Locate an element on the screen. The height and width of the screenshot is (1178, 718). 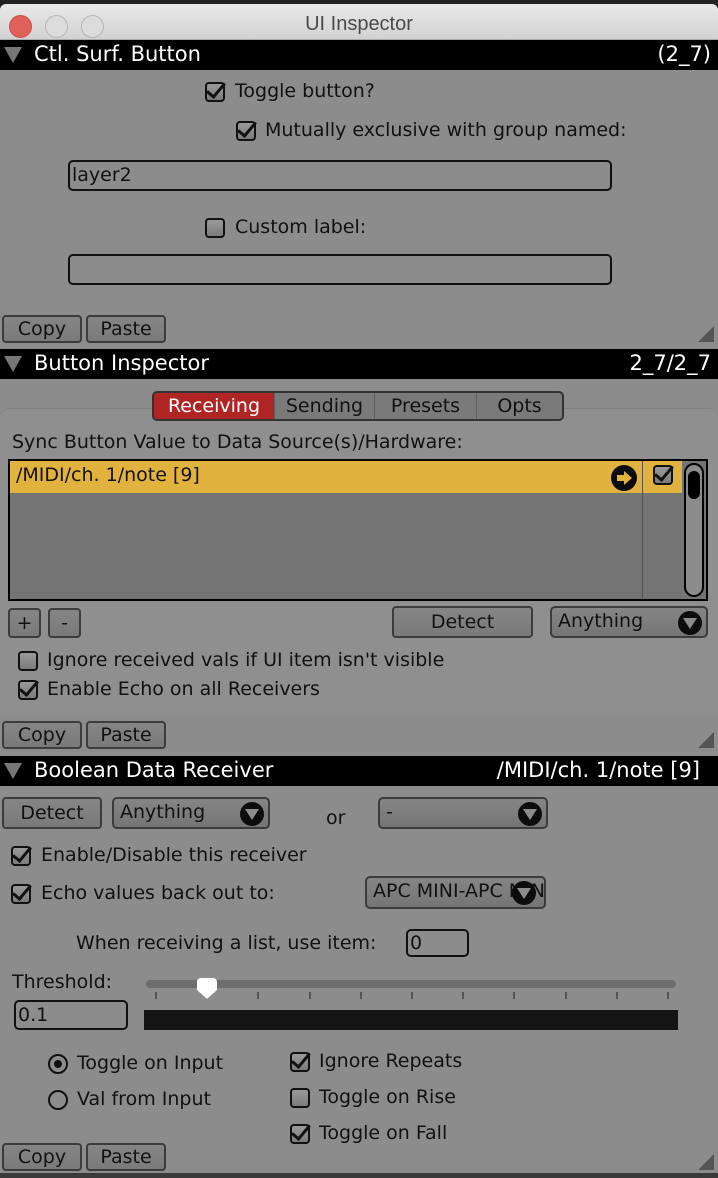
source-path: /MIDI/ch. 1/note [9] is located at coordinates (108, 475).